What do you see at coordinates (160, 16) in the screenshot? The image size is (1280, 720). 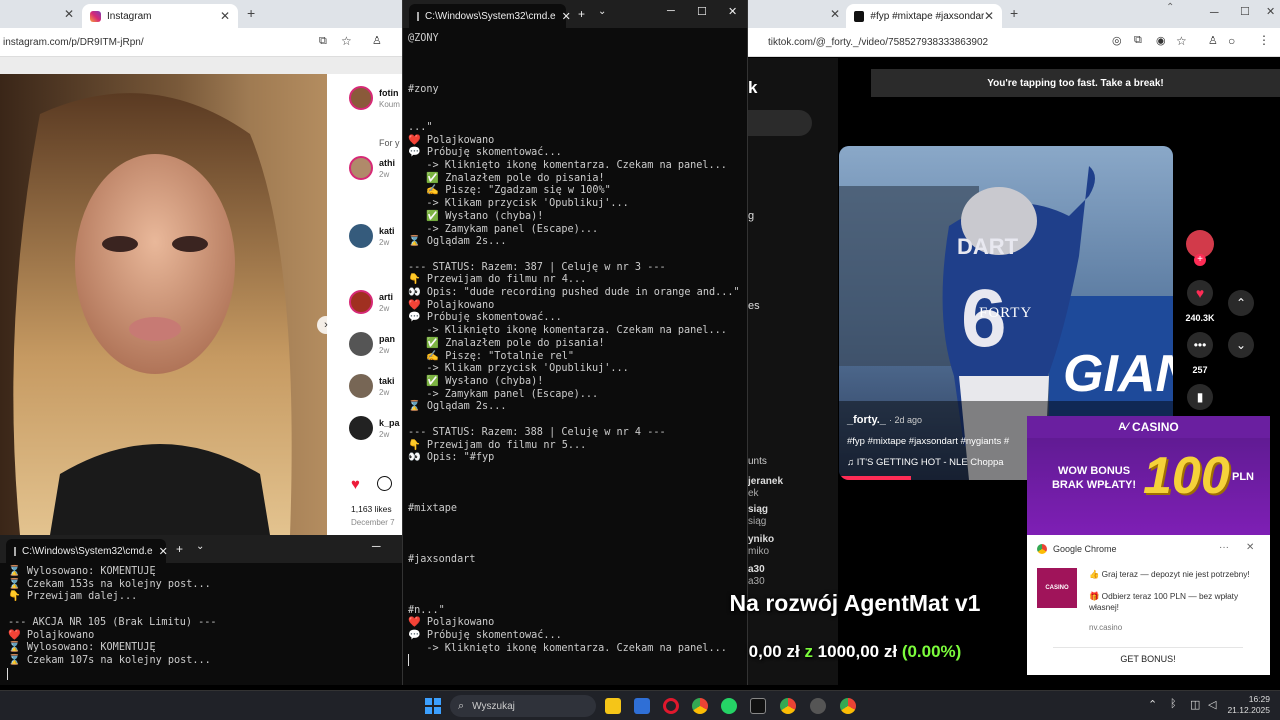 I see `tab-instagram: Instagram ✕` at bounding box center [160, 16].